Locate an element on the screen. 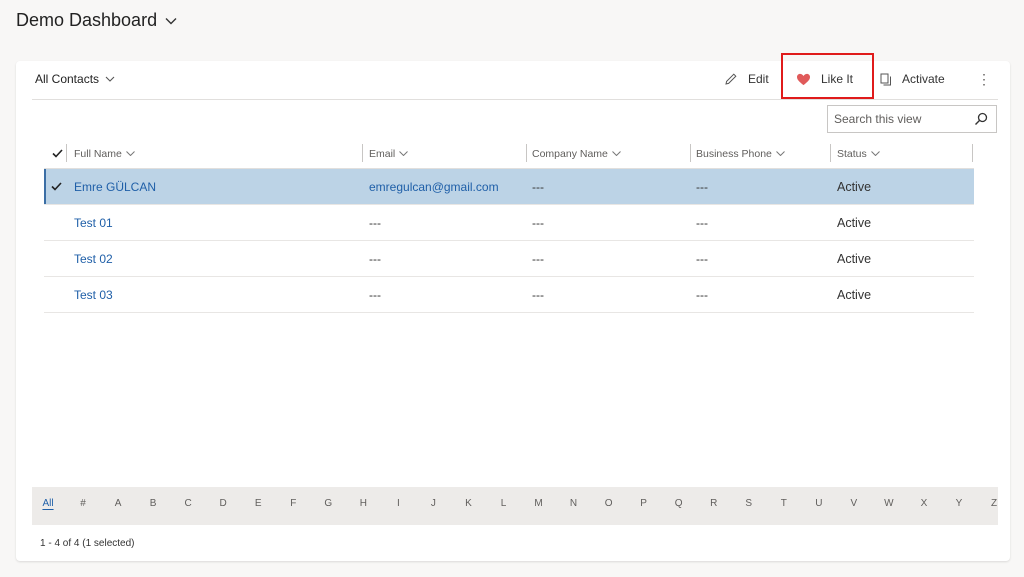  jump-bar-letter: I is located at coordinates (398, 503).